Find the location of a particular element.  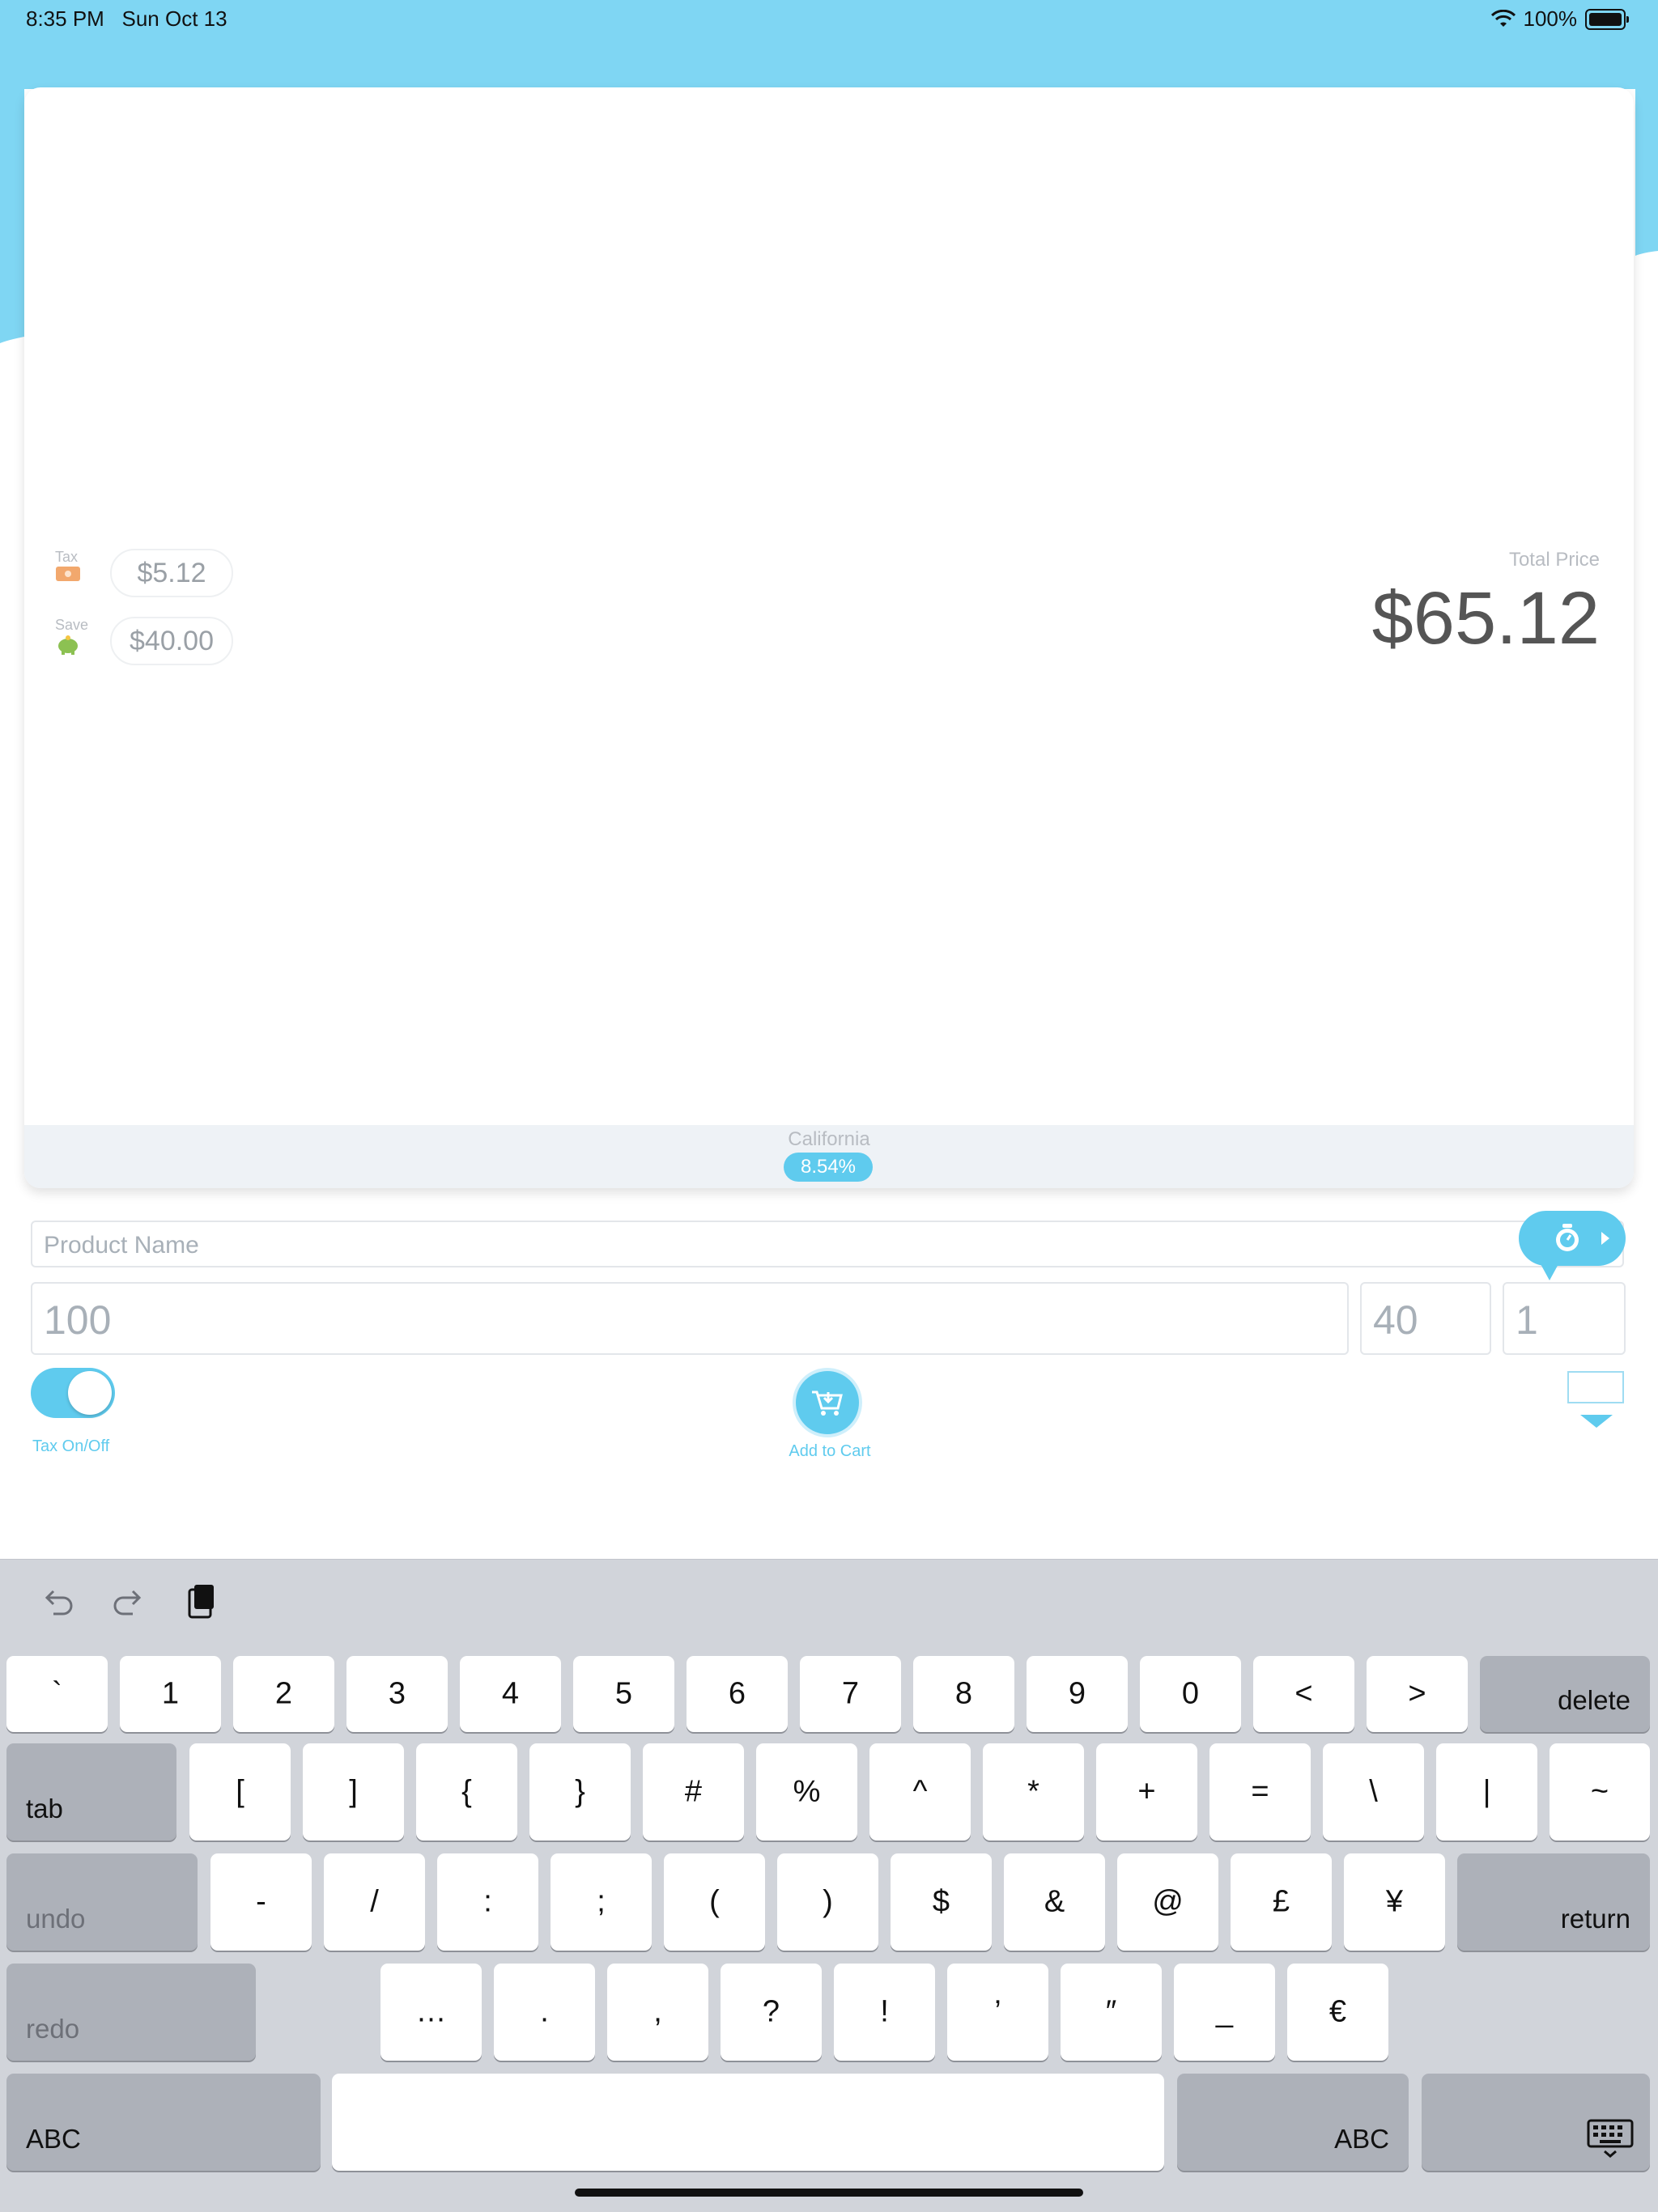

key-label: @ is located at coordinates (1168, 1902).